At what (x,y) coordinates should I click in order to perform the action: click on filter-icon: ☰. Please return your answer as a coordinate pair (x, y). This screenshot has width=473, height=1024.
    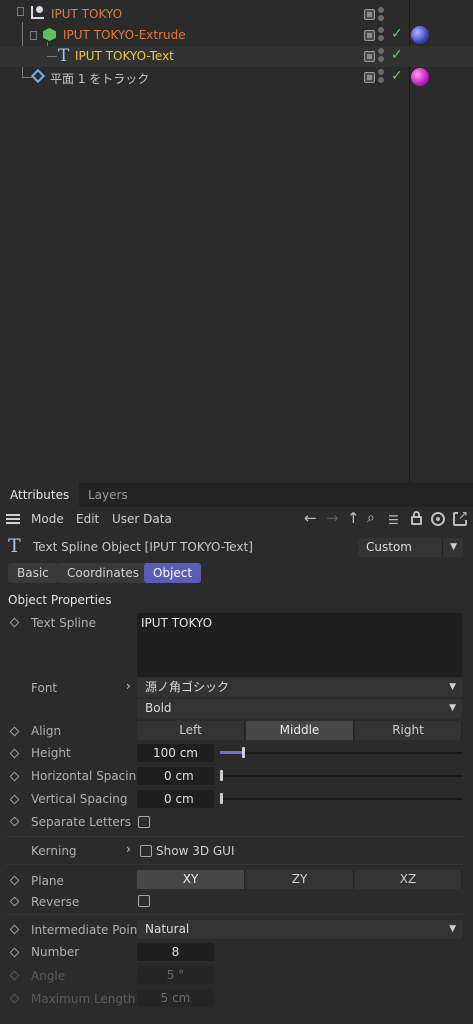
    Looking at the image, I should click on (393, 520).